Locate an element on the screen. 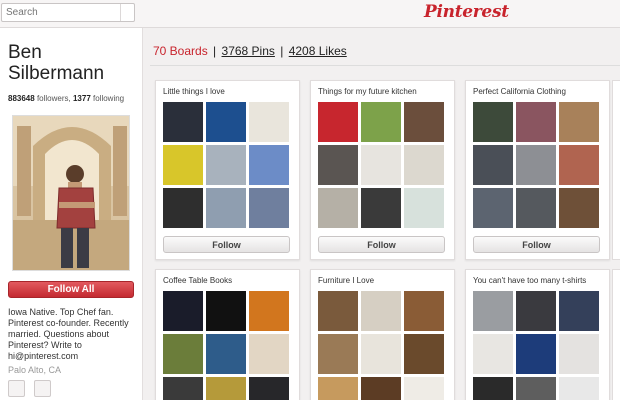  board-title: You can't have too many t-shirts is located at coordinates (529, 280).